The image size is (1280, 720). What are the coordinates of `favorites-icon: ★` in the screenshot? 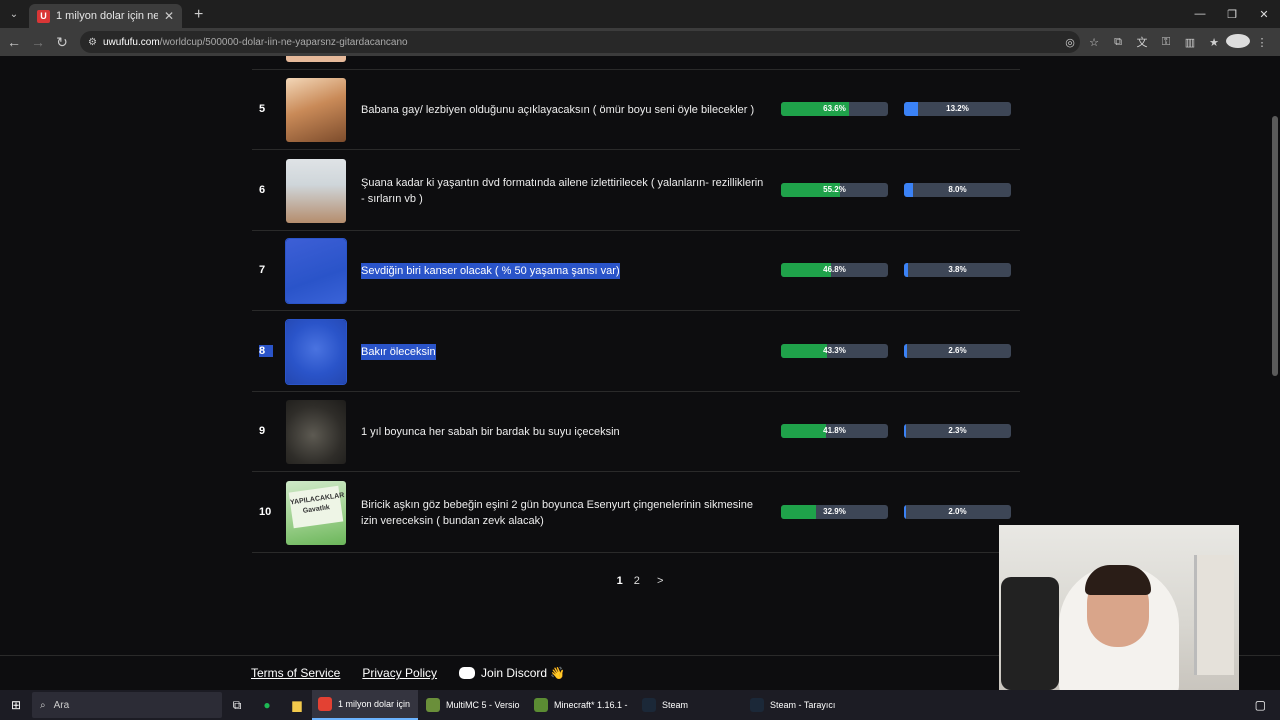 It's located at (1214, 42).